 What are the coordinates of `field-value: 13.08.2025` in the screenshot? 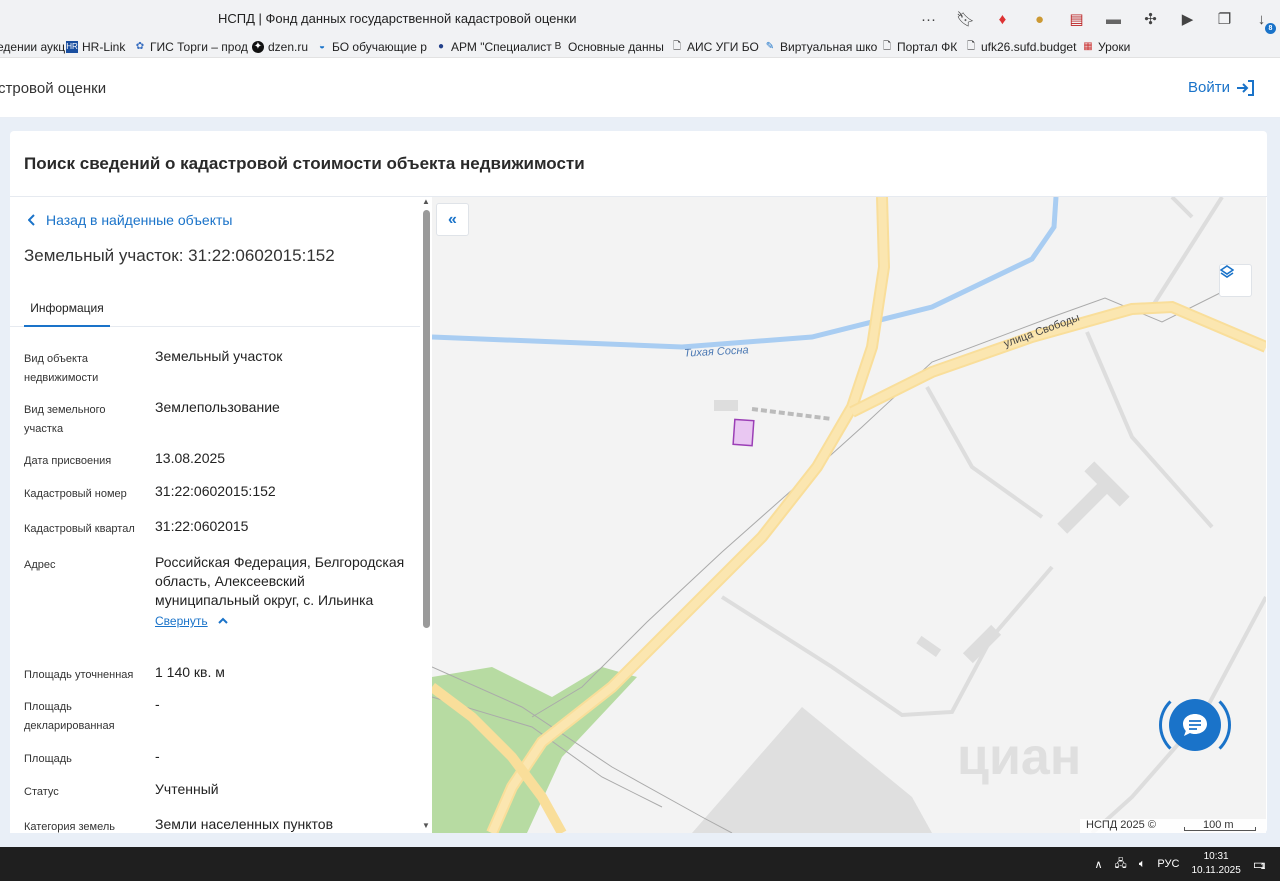 It's located at (190, 458).